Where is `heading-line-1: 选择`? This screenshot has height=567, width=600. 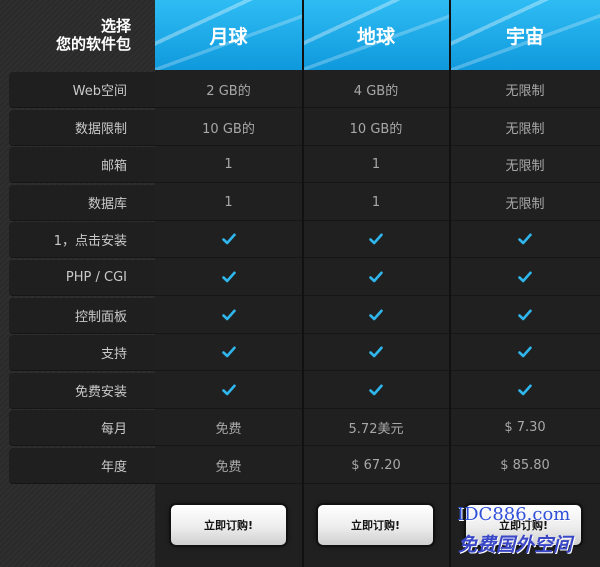 heading-line-1: 选择 is located at coordinates (115, 26).